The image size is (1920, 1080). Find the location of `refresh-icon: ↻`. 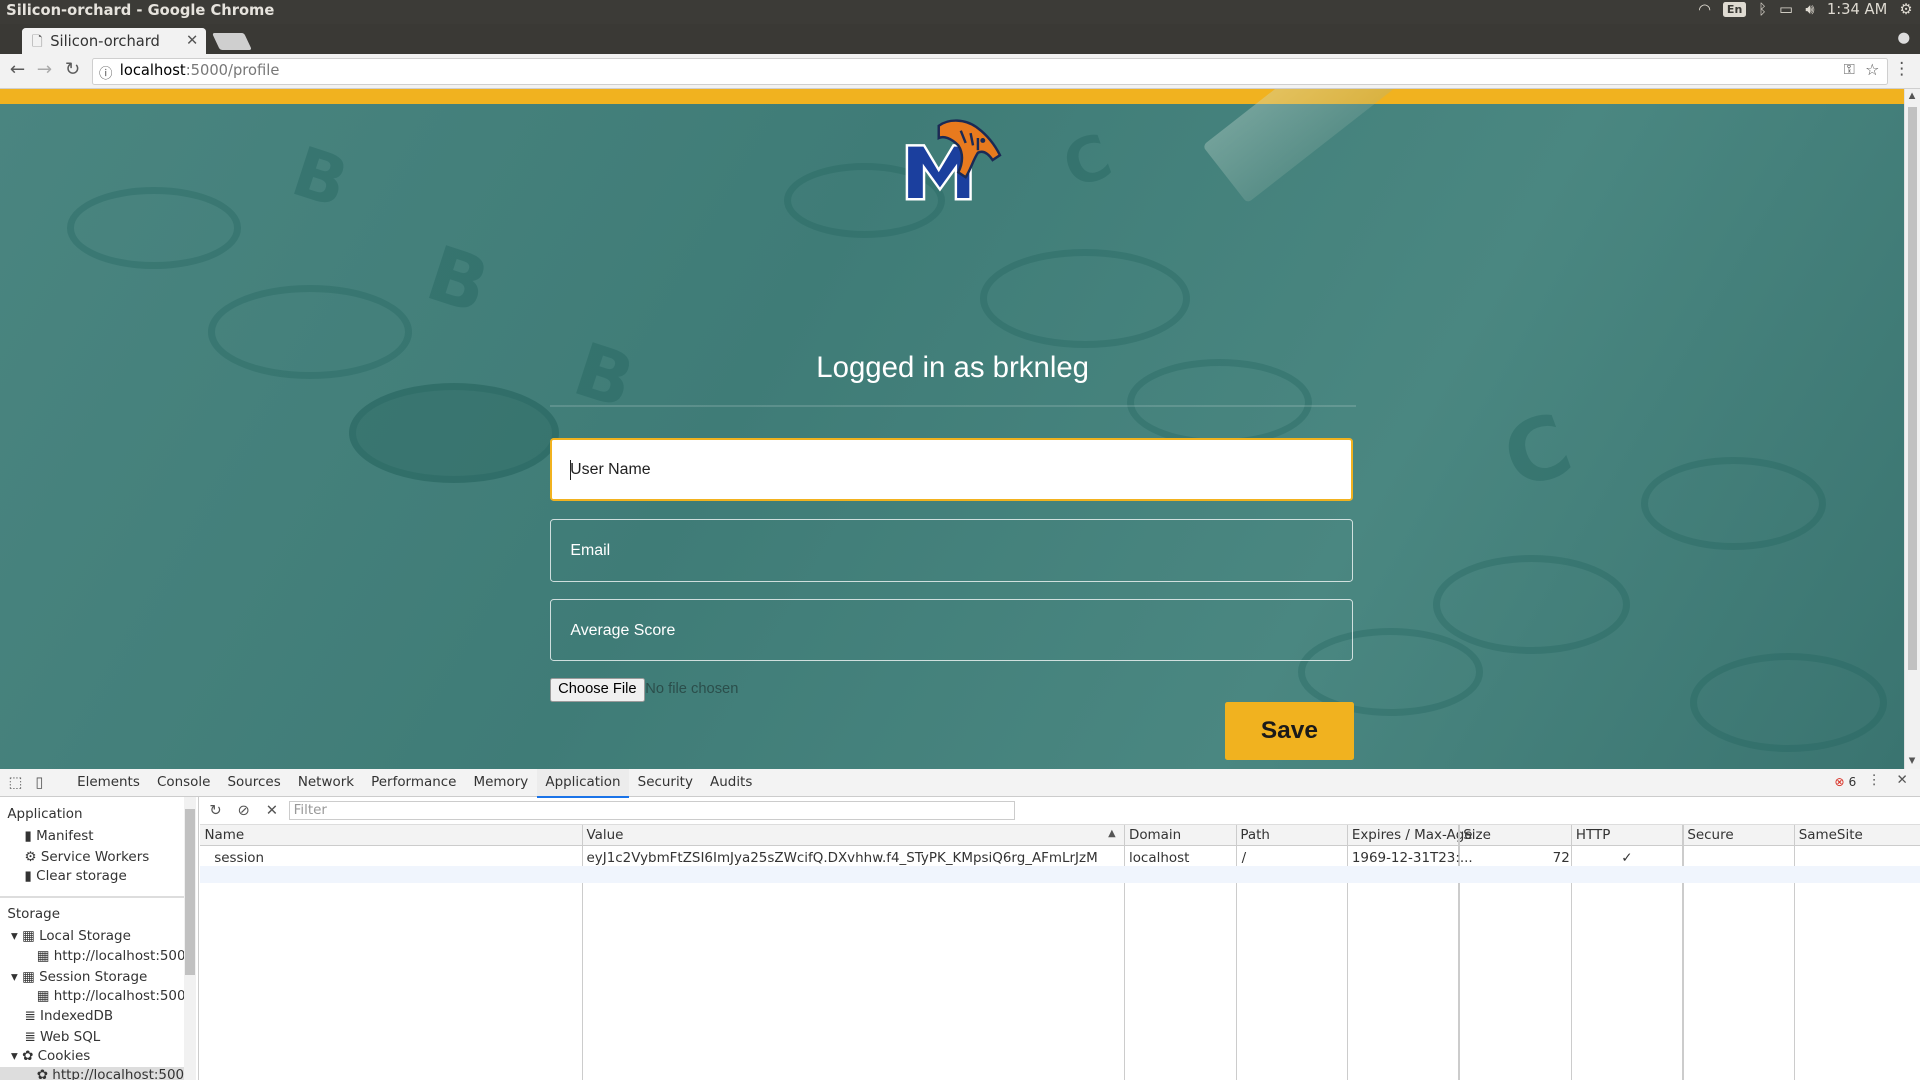

refresh-icon: ↻ is located at coordinates (215, 810).